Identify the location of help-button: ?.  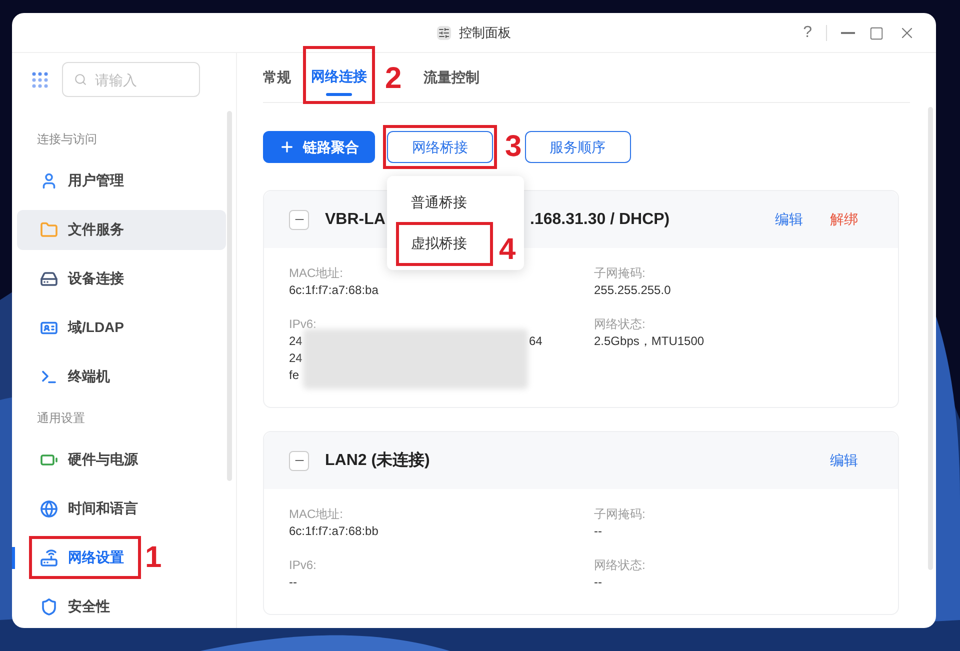
(807, 33).